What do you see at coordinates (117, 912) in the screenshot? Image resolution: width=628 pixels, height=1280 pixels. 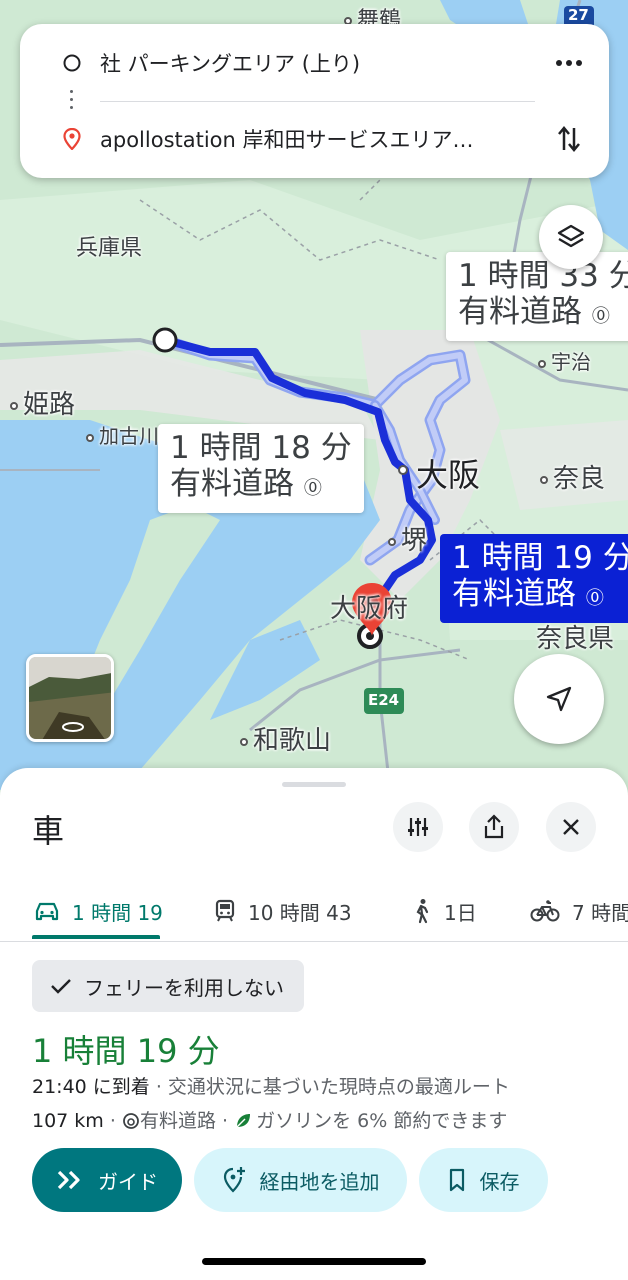 I see `tab-label: 1 時間 19` at bounding box center [117, 912].